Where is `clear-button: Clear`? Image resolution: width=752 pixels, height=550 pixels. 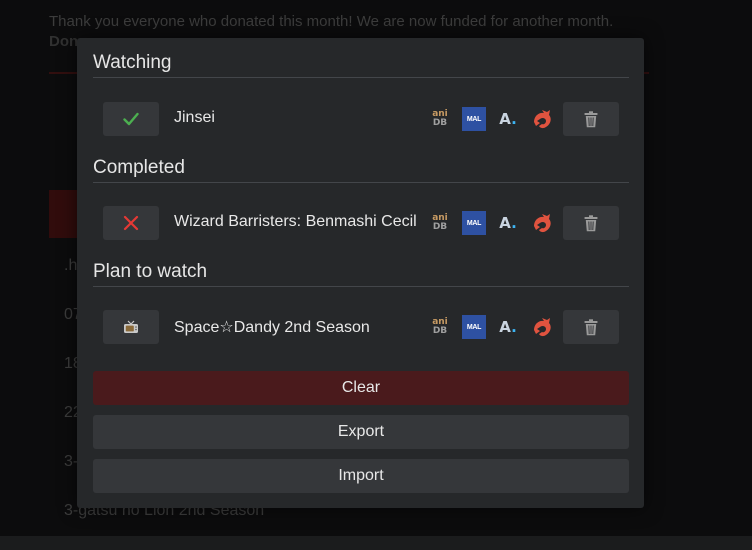 clear-button: Clear is located at coordinates (361, 388).